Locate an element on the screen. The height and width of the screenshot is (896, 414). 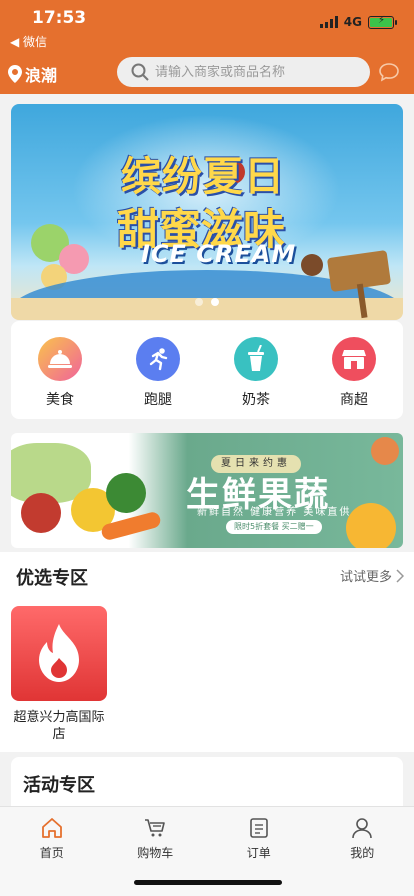
wooden-sign is located at coordinates (359, 271).